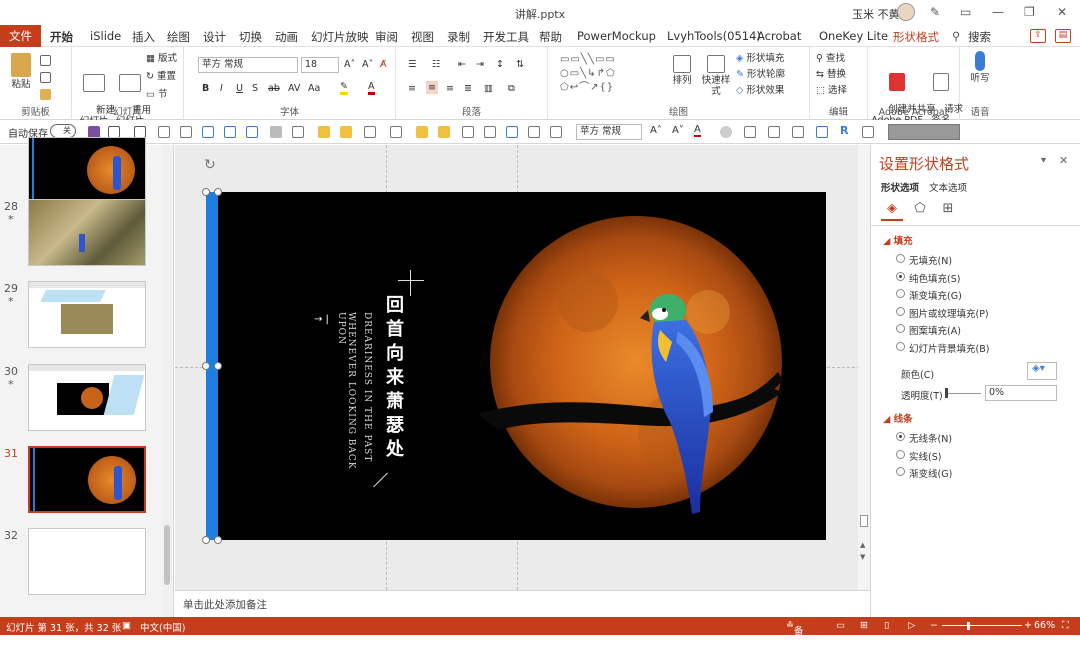 This screenshot has height=651, width=1080. Describe the element at coordinates (612, 75) in the screenshot. I see `shapes-gallery: ▭▭╲╲▭▭ ○▭╲↳↱⬠ ⬠↩⌒↗{}` at that location.